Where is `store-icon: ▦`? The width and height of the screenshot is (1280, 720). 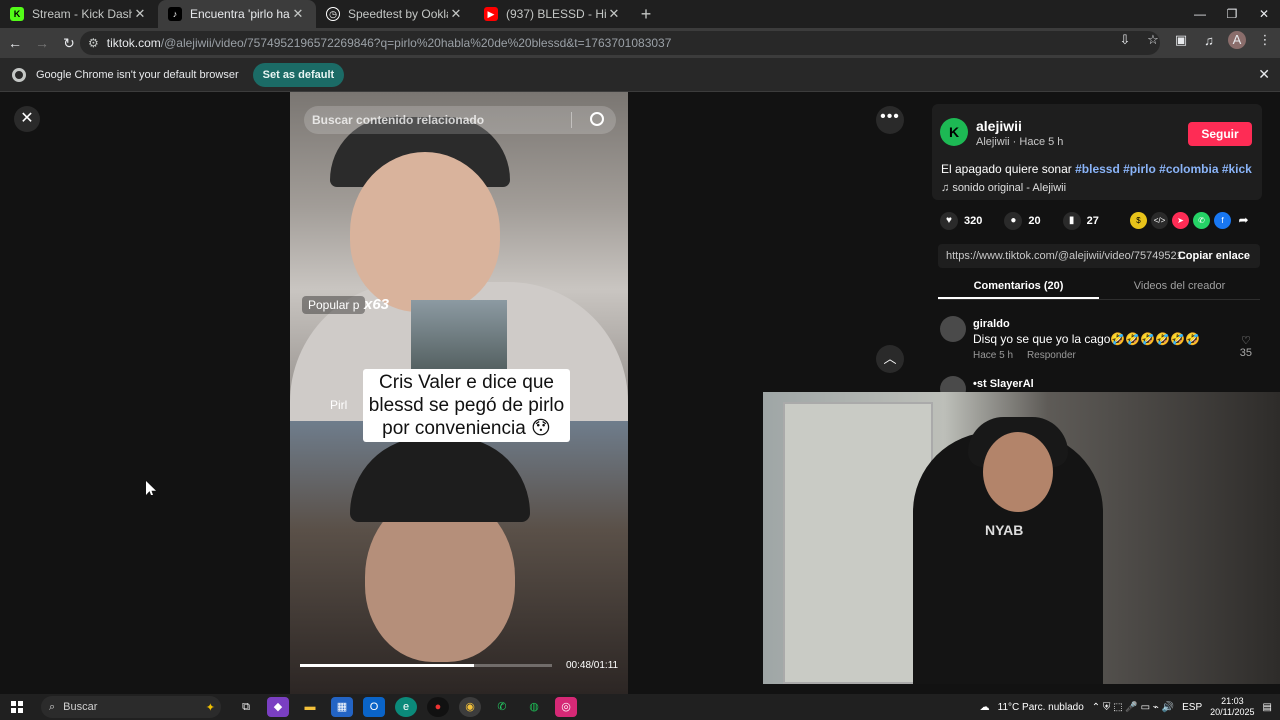 store-icon: ▦ is located at coordinates (342, 707).